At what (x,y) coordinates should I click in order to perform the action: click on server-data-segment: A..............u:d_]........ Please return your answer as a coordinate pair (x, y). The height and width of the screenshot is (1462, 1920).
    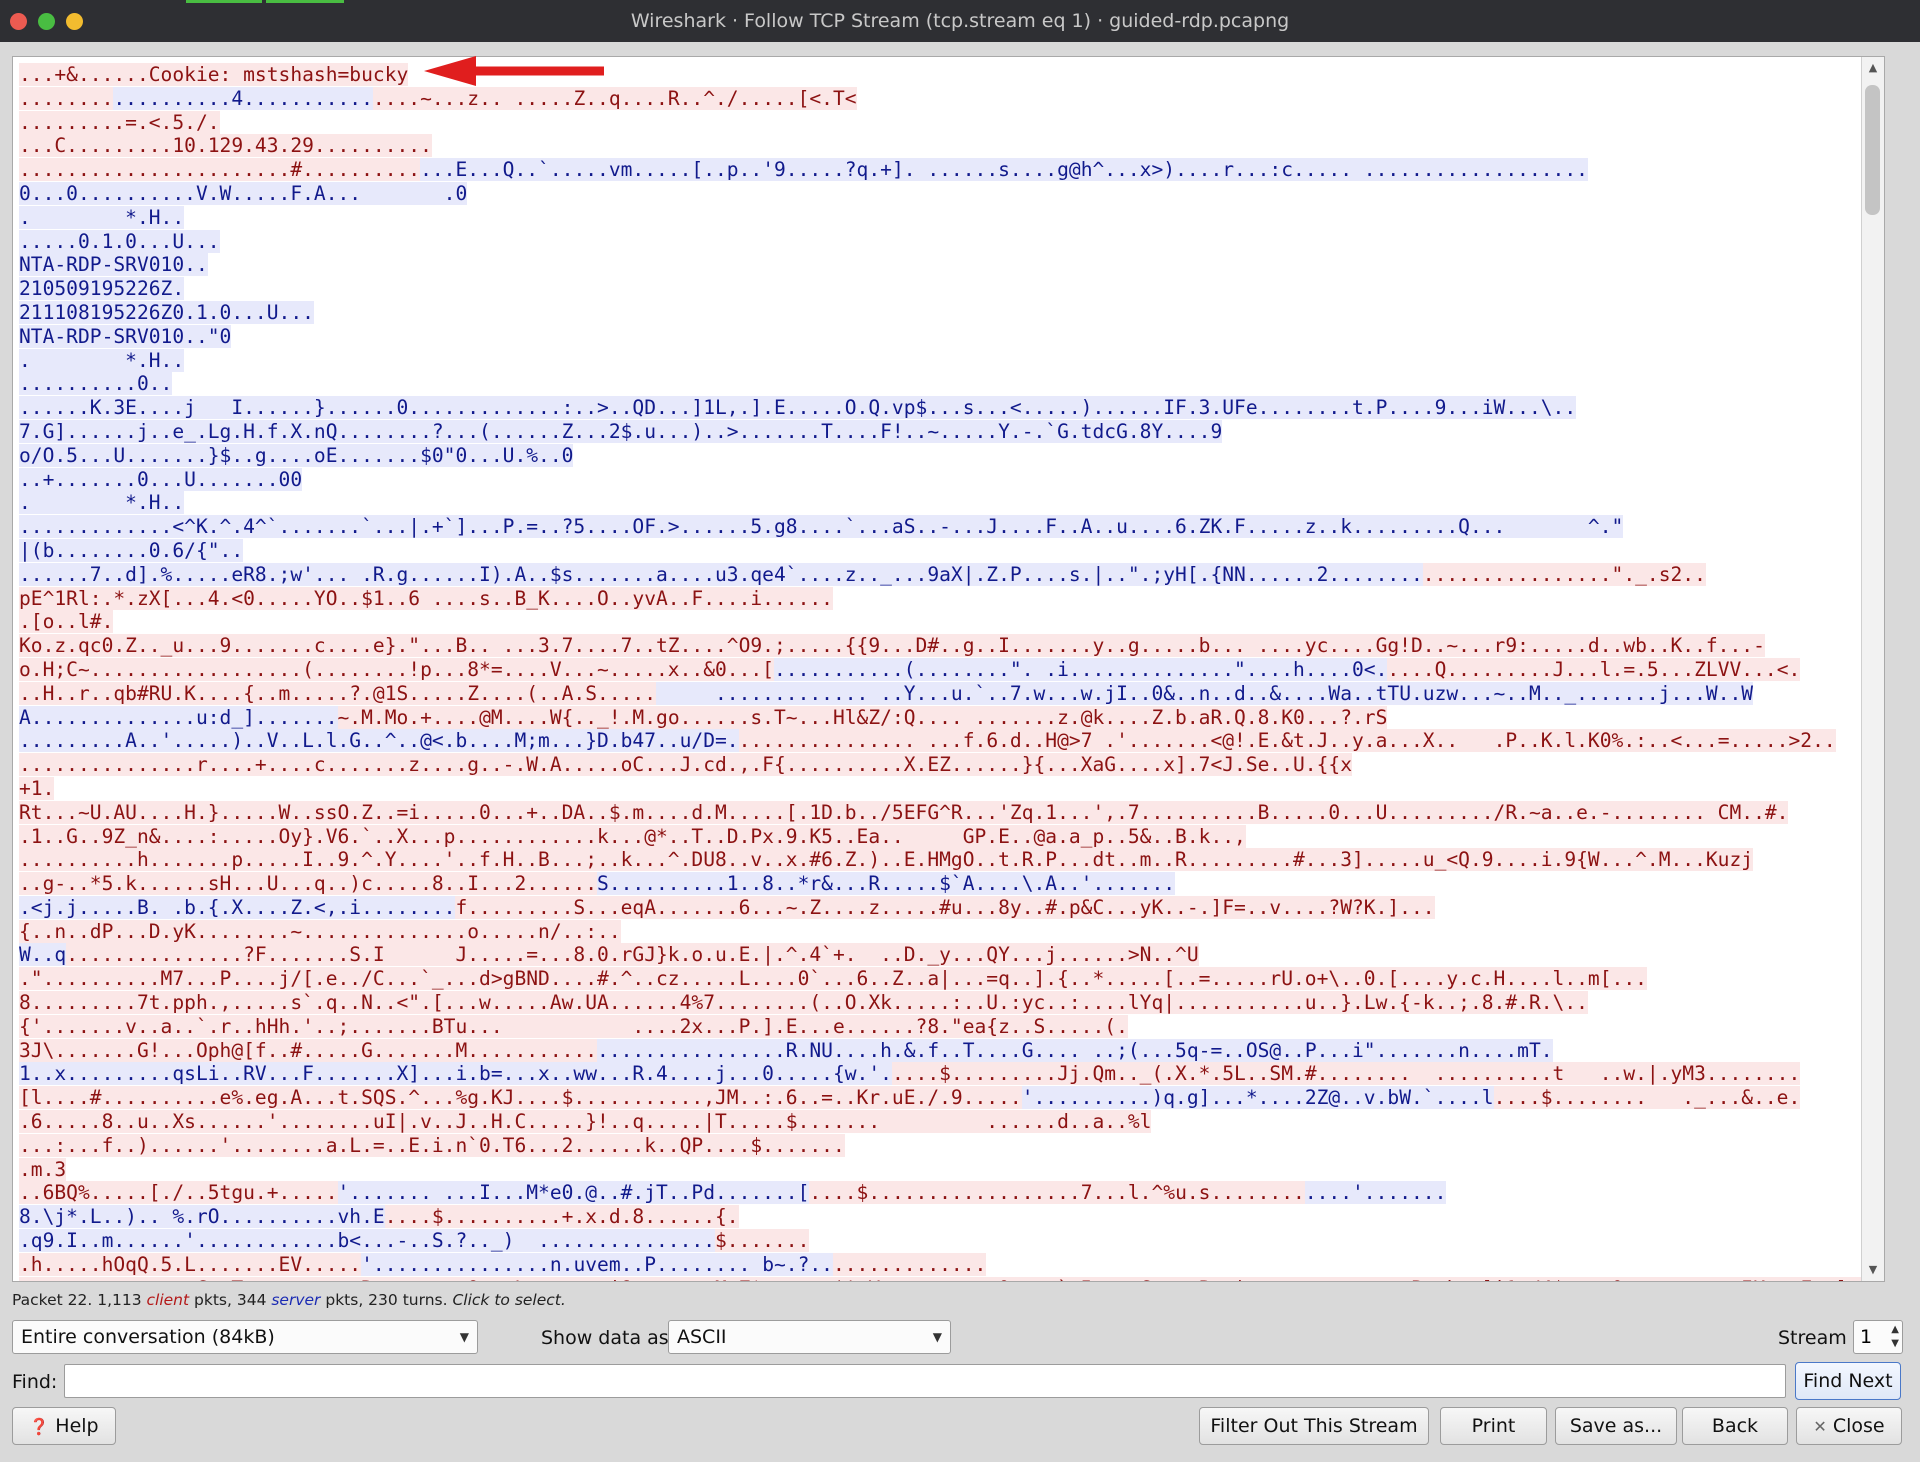
    Looking at the image, I should click on (178, 717).